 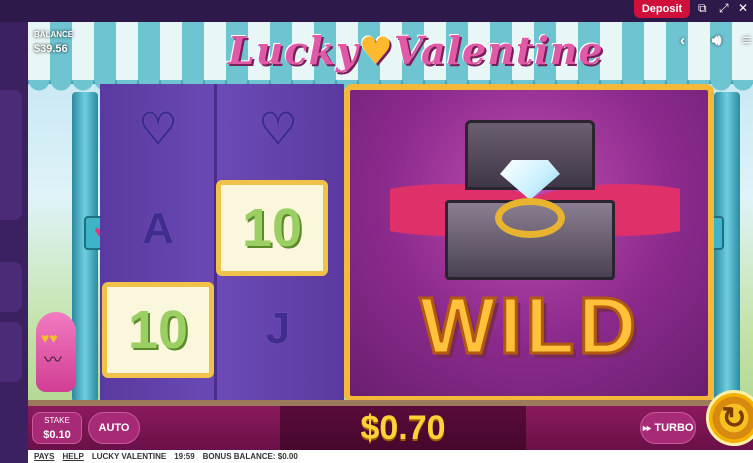 What do you see at coordinates (674, 428) in the screenshot?
I see `turbo-label: TURBO` at bounding box center [674, 428].